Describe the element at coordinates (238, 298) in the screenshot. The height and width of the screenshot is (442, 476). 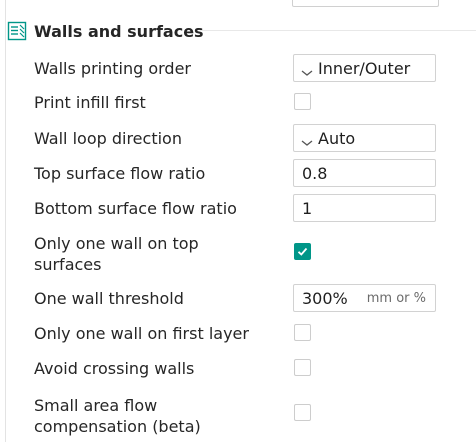
I see `setting-one-wall-threshold: One wall threshold 300% mm or %` at that location.